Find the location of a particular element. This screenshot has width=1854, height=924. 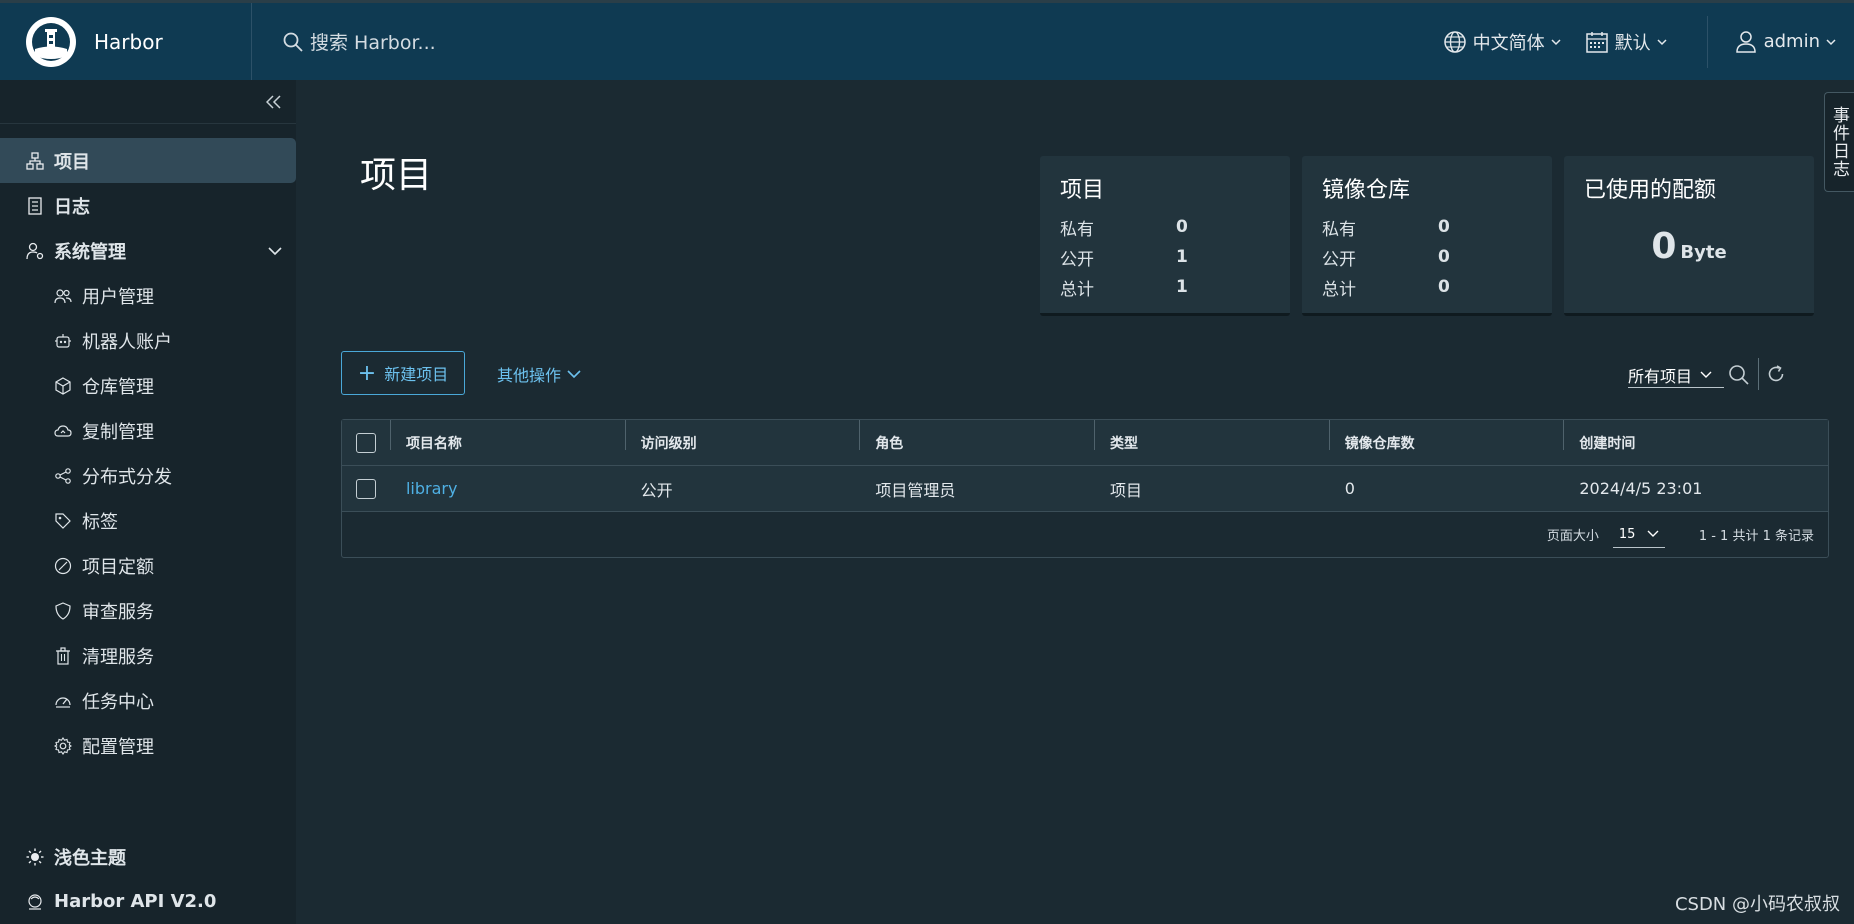

column-header-type: 类型 is located at coordinates (1211, 436).